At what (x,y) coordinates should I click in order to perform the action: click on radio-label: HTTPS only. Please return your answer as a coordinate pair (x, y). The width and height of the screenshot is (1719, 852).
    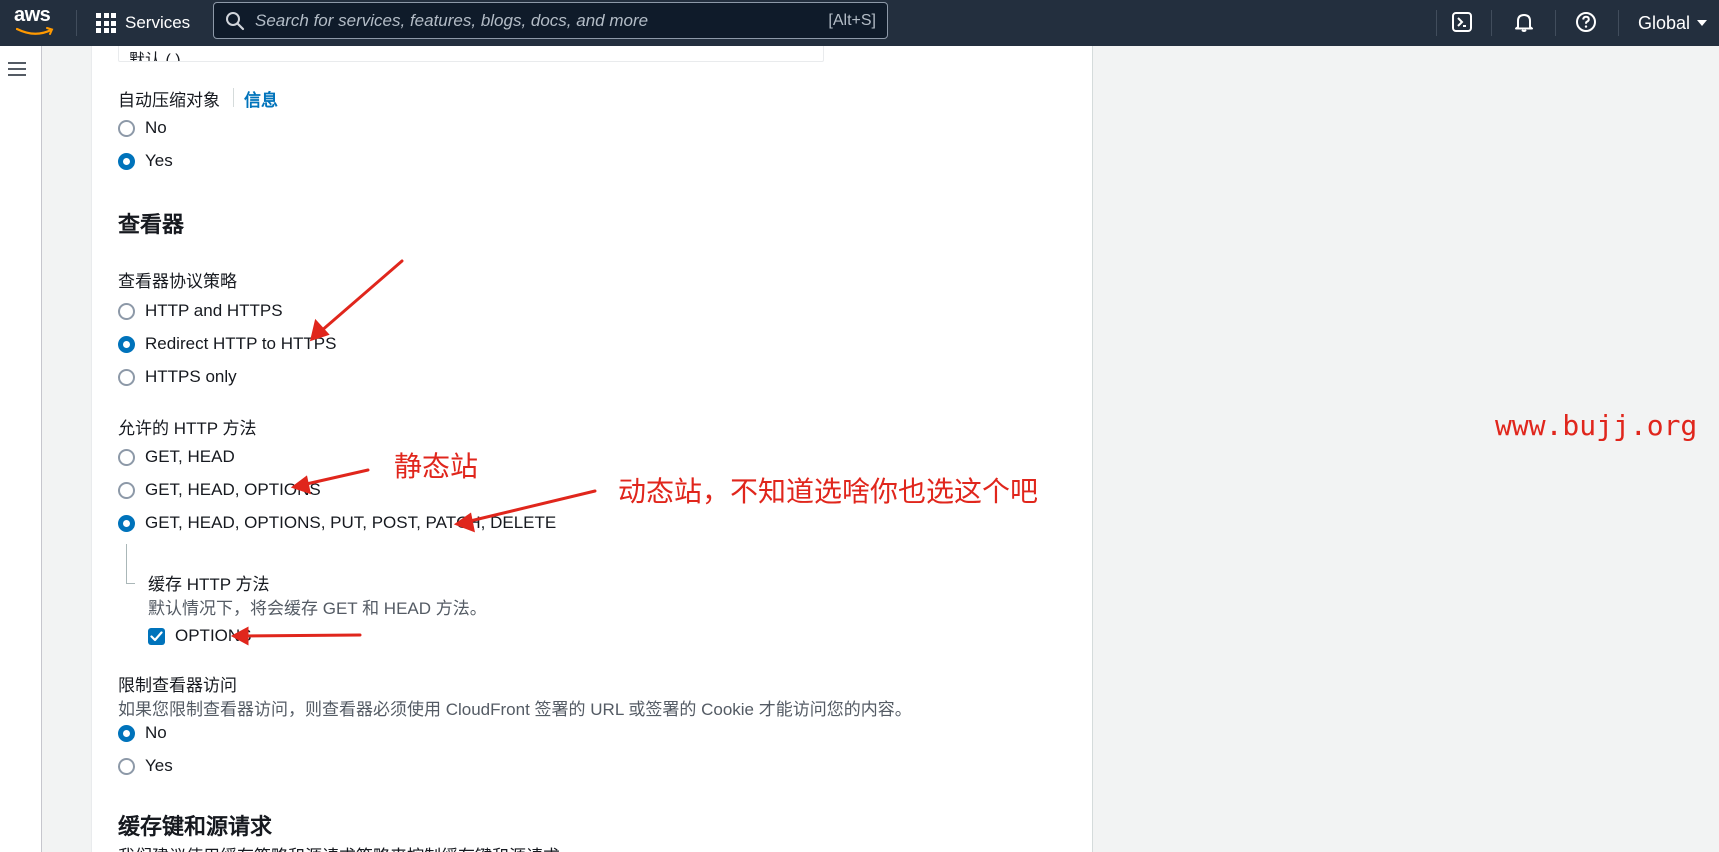
    Looking at the image, I should click on (191, 376).